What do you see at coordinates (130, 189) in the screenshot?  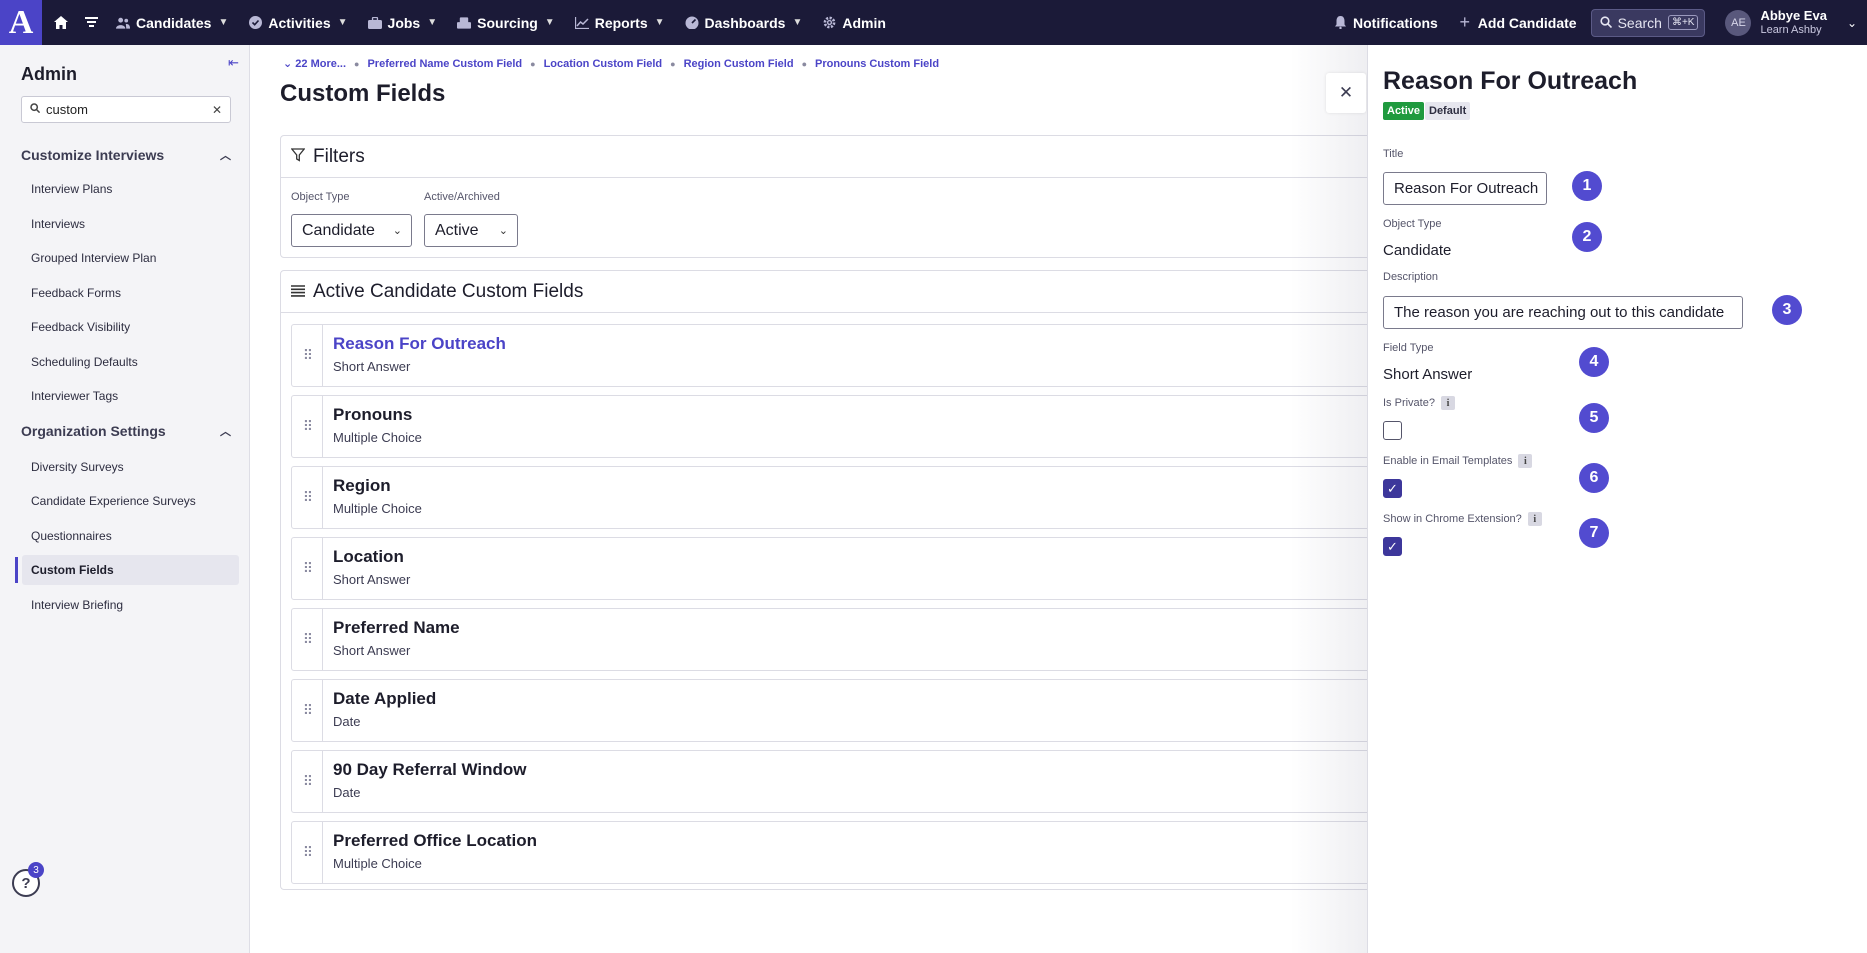 I see `sidebar-item-interview-plans: Interview Plans` at bounding box center [130, 189].